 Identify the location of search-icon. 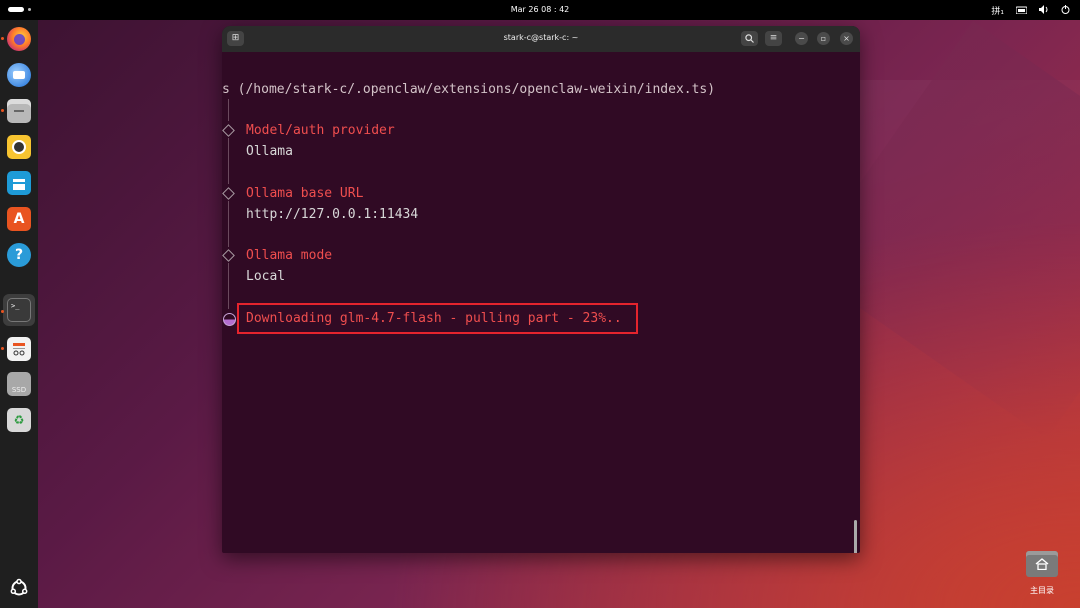
(749, 38).